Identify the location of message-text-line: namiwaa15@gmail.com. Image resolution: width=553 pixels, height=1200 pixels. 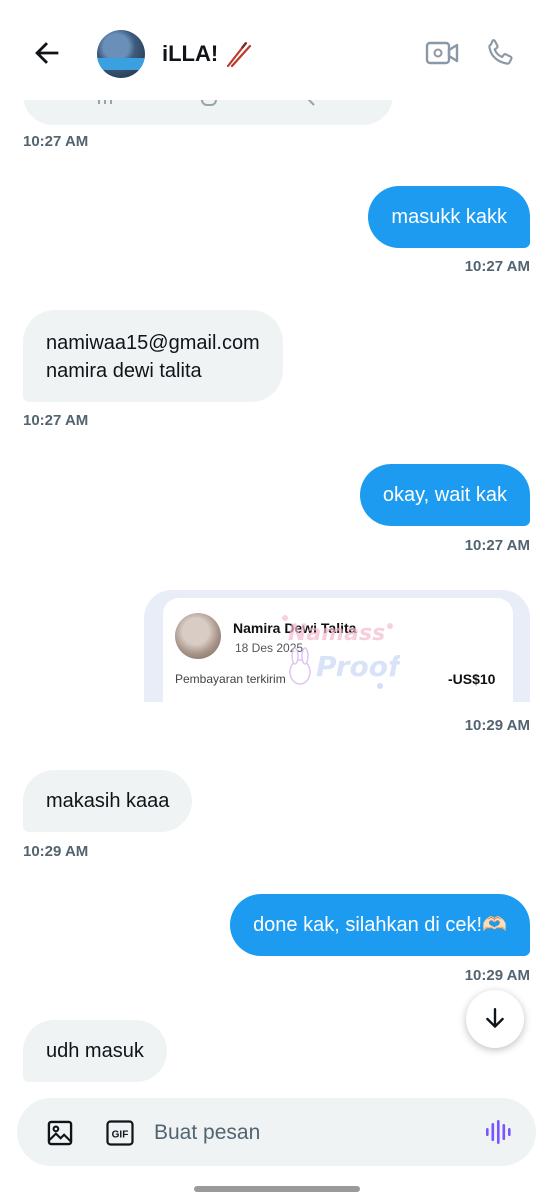
(153, 343).